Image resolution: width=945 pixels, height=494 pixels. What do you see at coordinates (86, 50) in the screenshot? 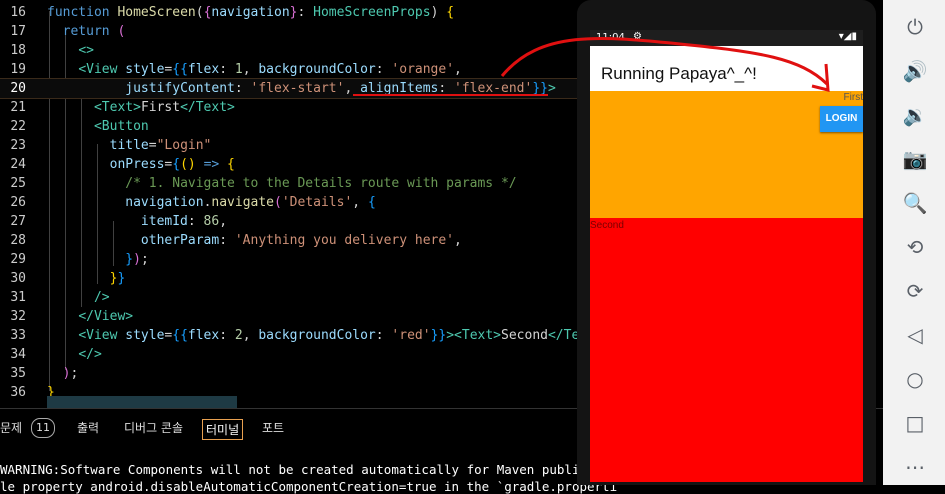
I see `token: <>` at bounding box center [86, 50].